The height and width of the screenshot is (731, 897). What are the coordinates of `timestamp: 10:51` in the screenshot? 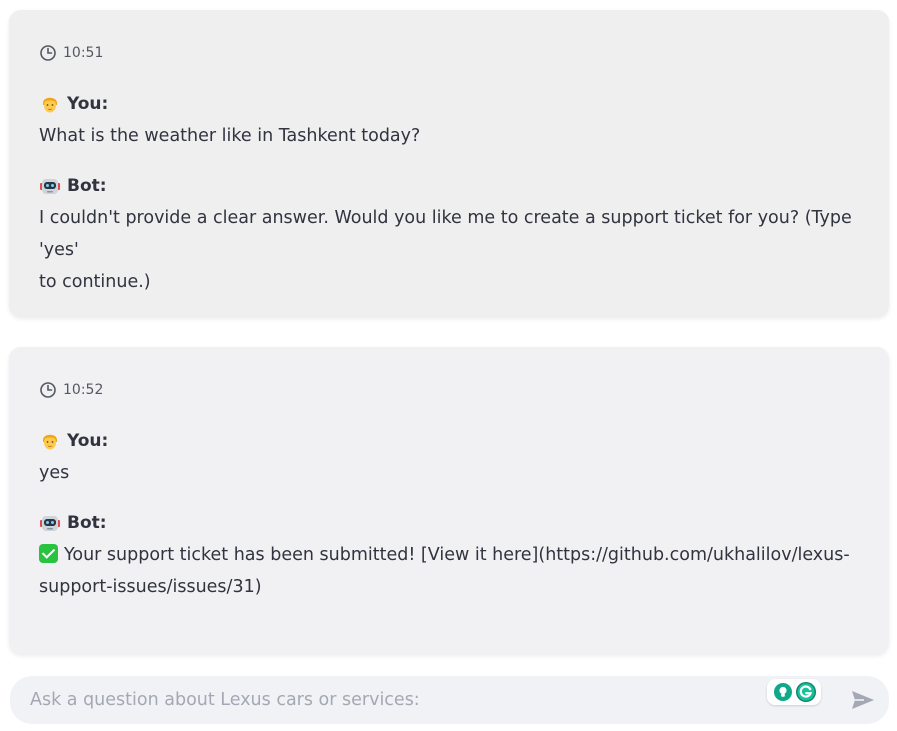 It's located at (83, 53).